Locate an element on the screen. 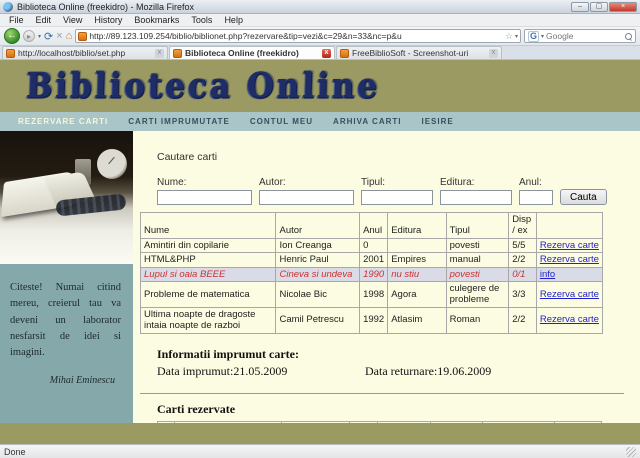 The height and width of the screenshot is (458, 640). menu-bookmarks: Bookmarks is located at coordinates (156, 20).